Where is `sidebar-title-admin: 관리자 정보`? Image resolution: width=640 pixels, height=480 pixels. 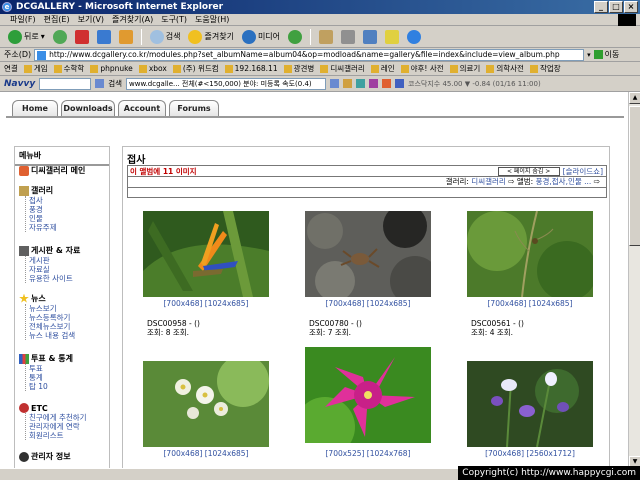
sidebar-title-admin: 관리자 정보 is located at coordinates (45, 456).